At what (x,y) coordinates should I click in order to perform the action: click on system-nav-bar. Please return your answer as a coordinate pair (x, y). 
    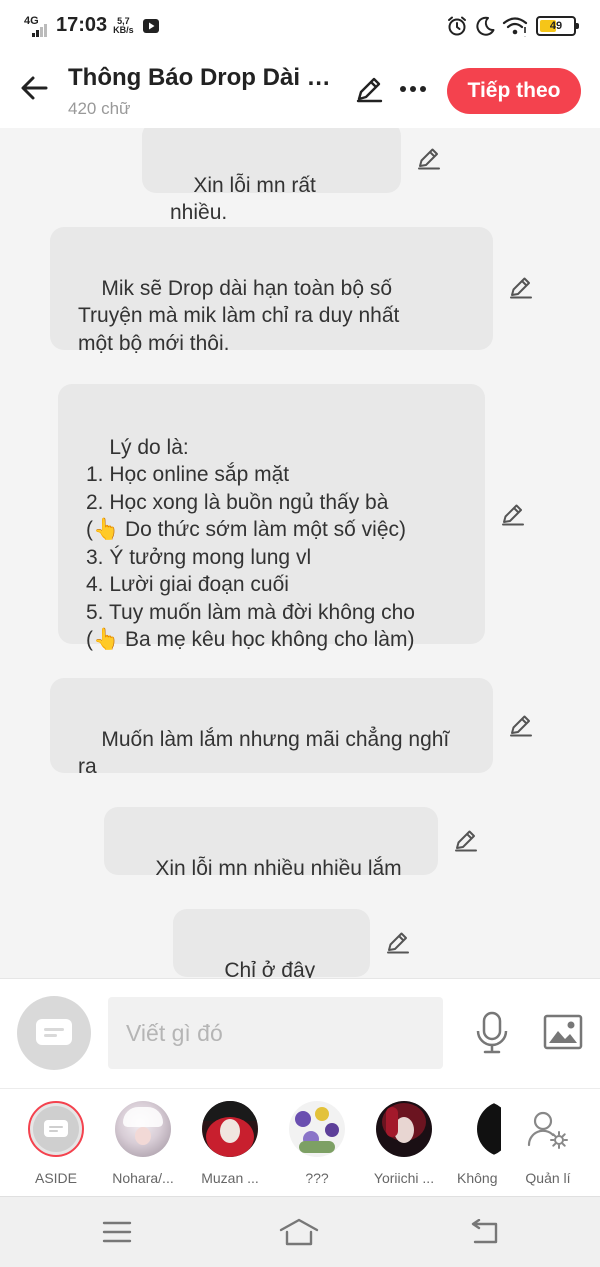
    Looking at the image, I should click on (300, 1231).